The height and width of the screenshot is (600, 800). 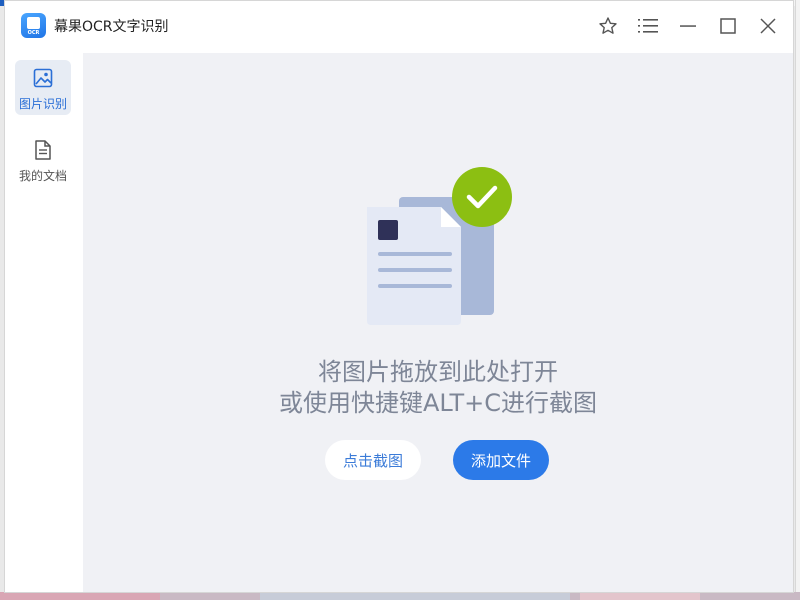 What do you see at coordinates (43, 150) in the screenshot?
I see `document-icon` at bounding box center [43, 150].